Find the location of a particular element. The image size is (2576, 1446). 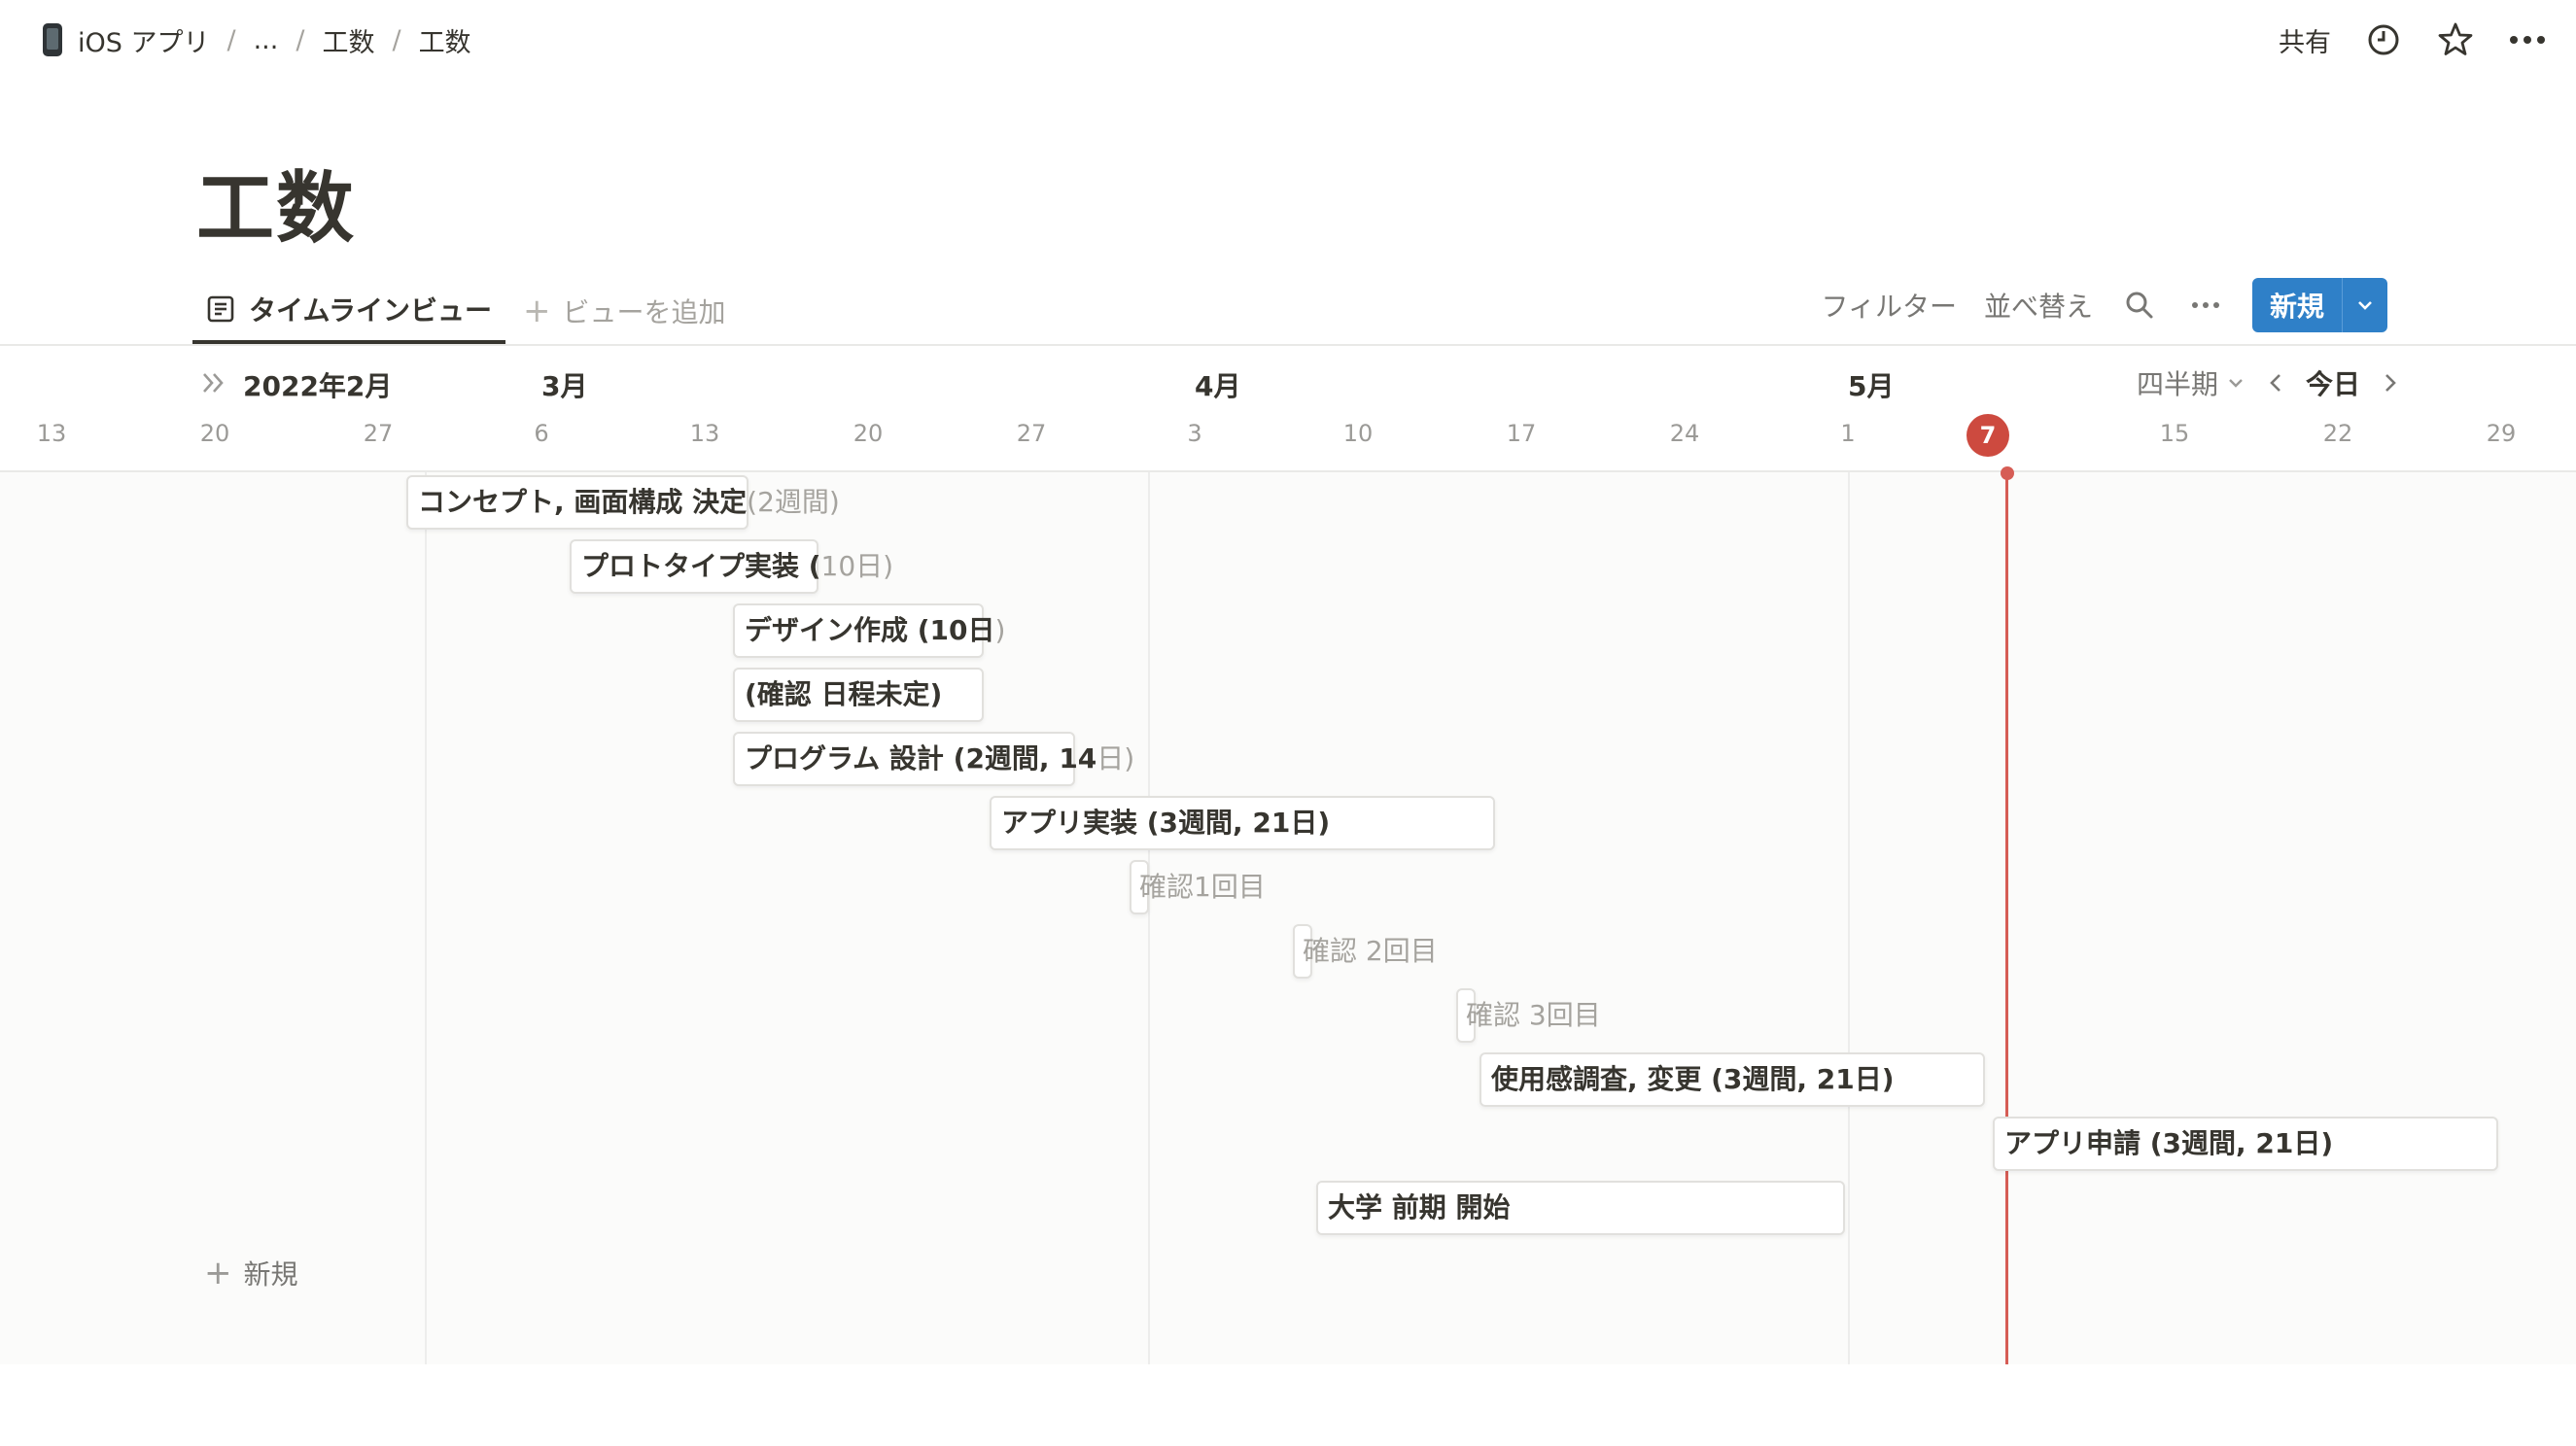

timeline-controls: 四半期 今日 is located at coordinates (2268, 383).